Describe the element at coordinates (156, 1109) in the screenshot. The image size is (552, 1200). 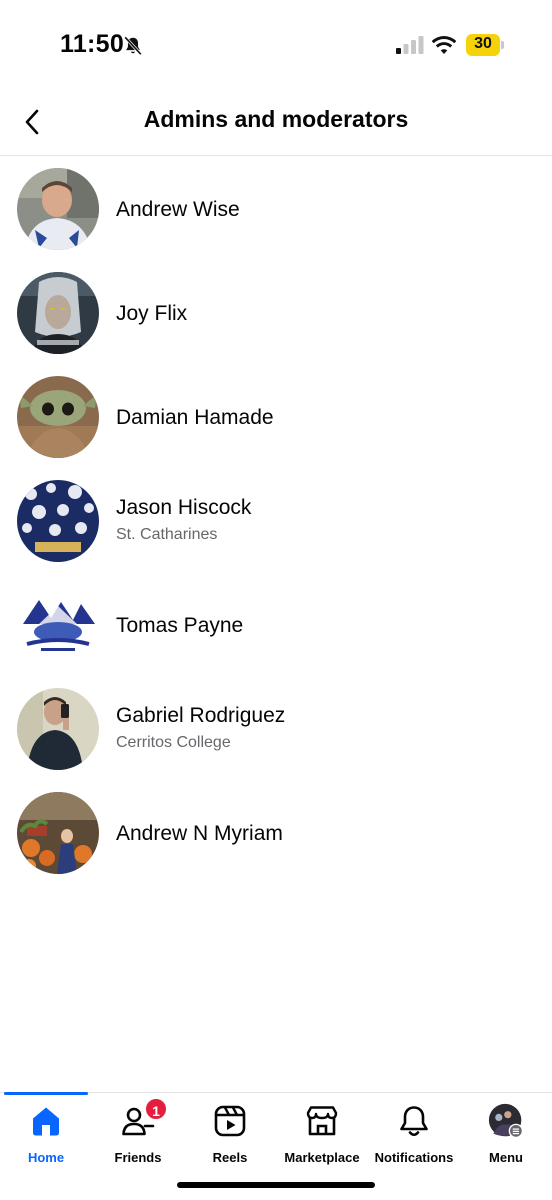
I see `friends-badge: 1` at that location.